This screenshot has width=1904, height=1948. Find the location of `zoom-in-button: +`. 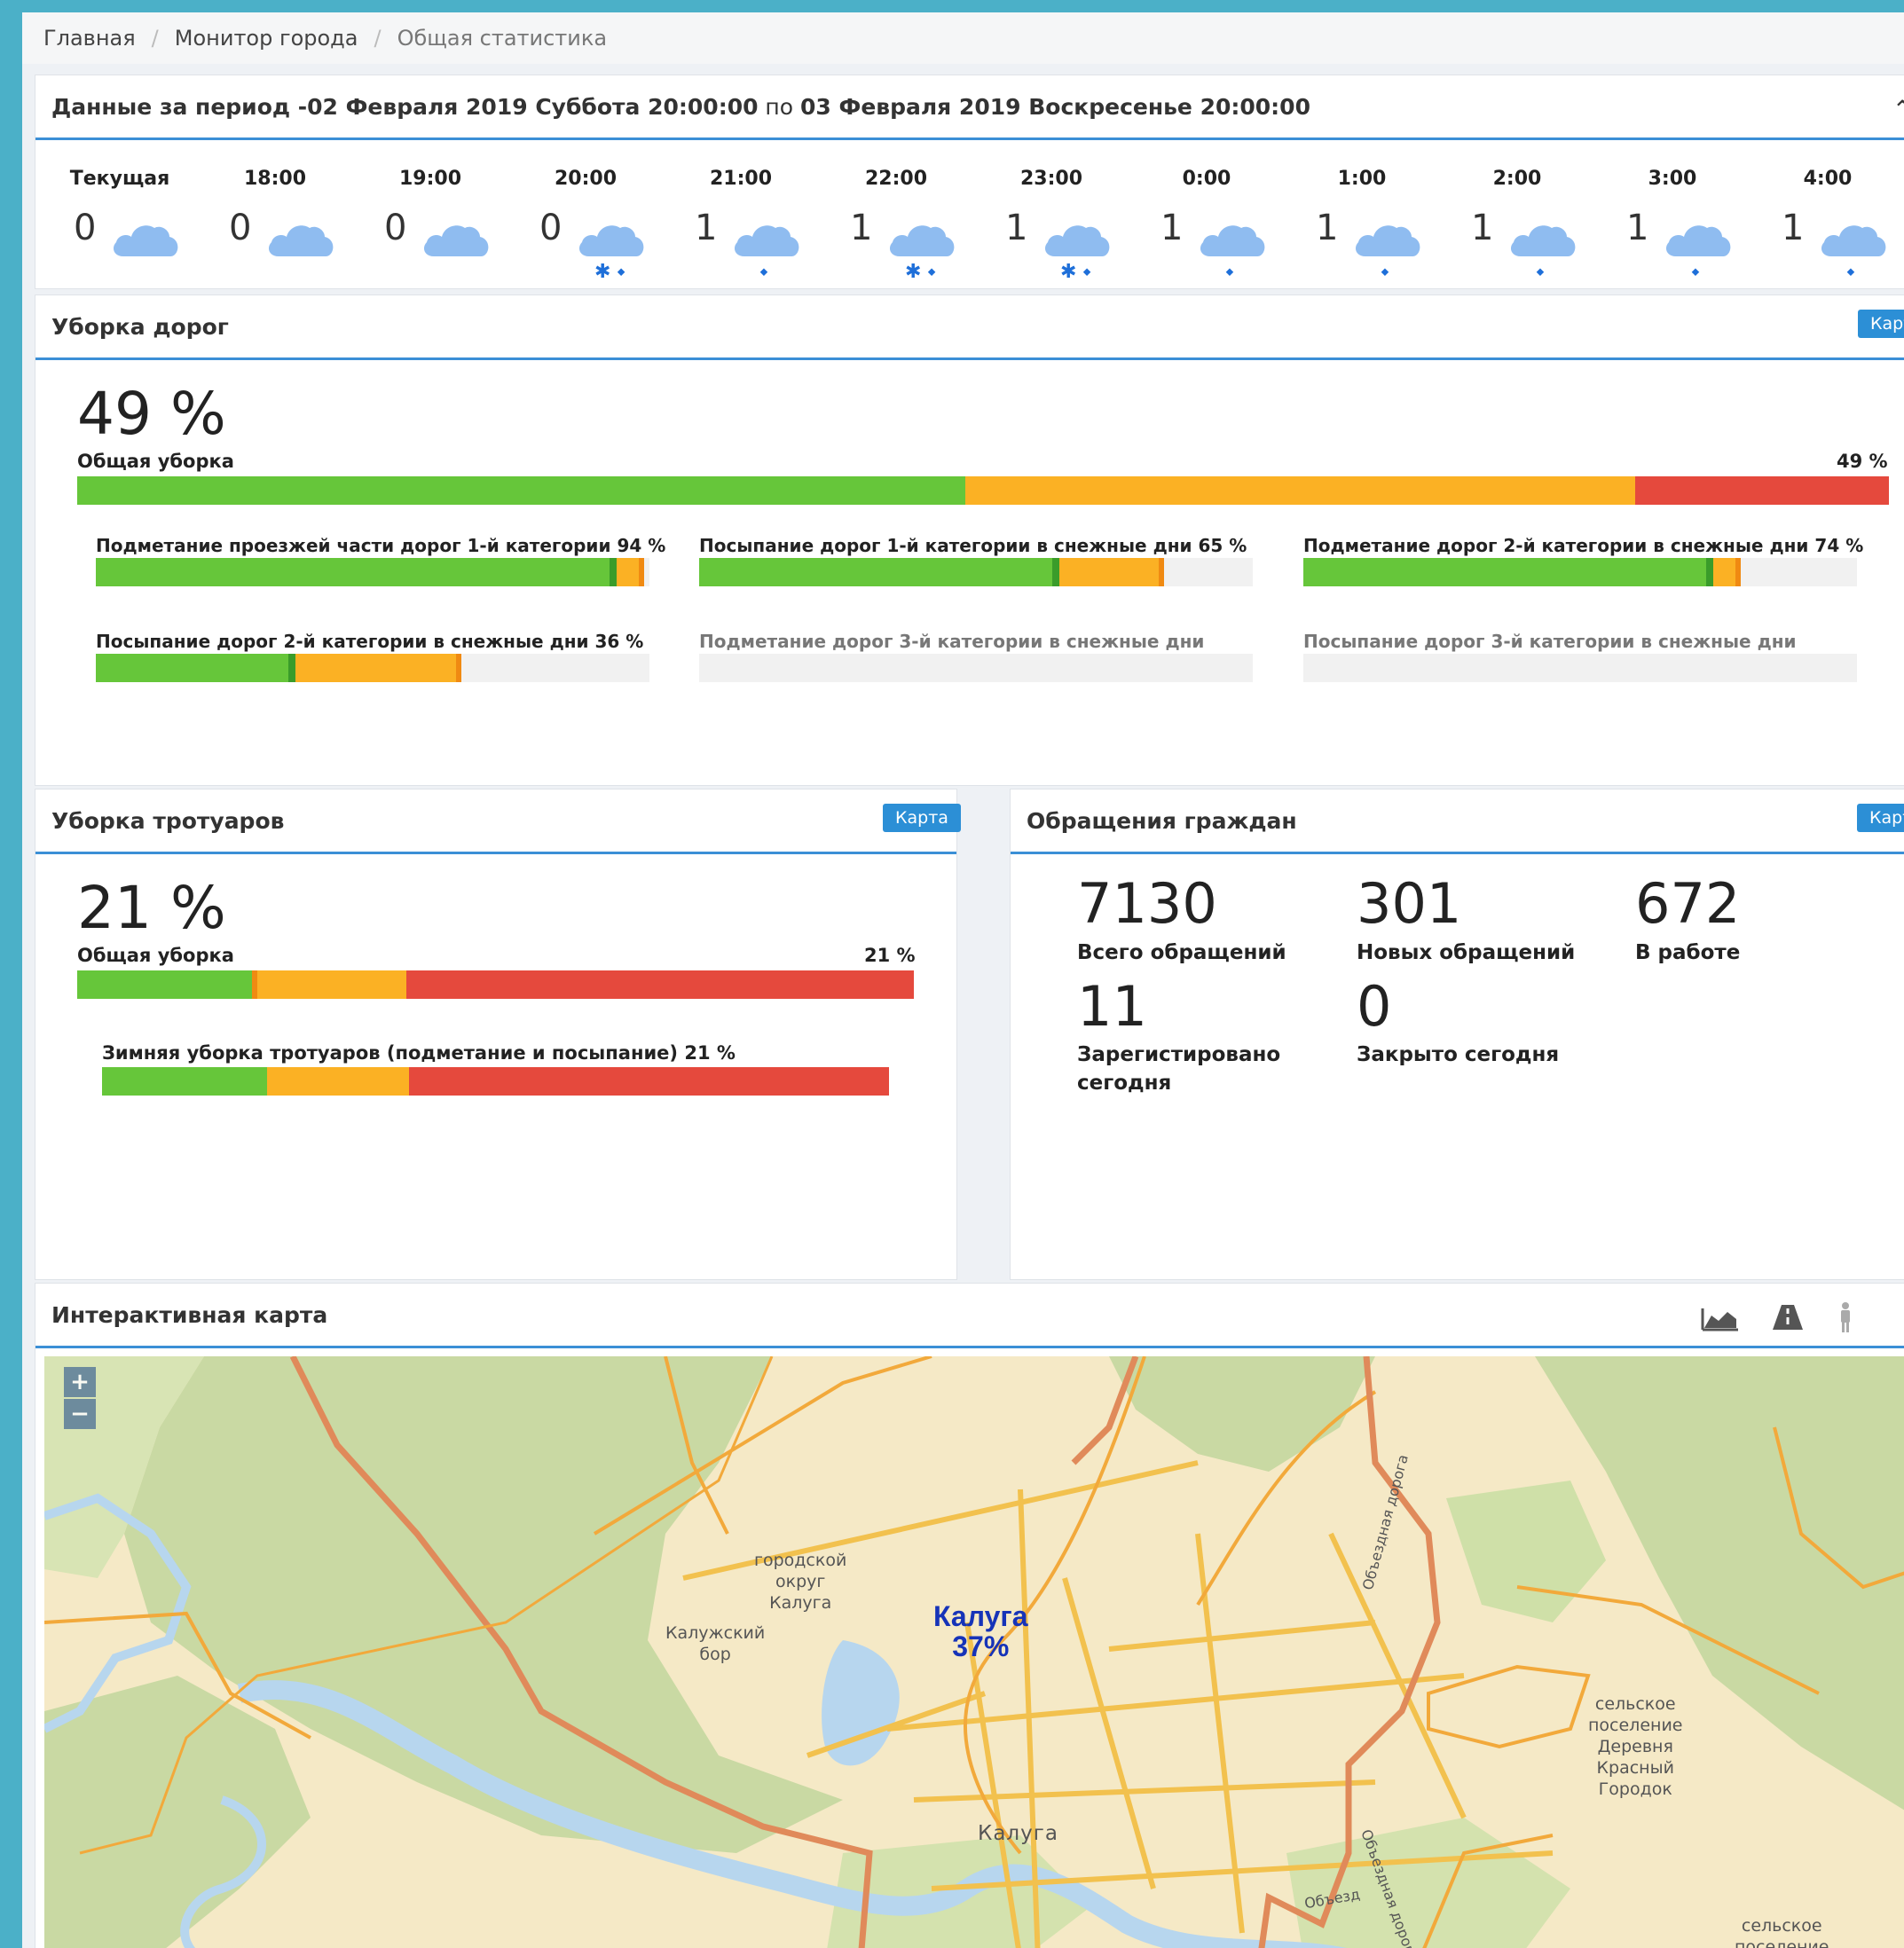

zoom-in-button: + is located at coordinates (80, 1382).